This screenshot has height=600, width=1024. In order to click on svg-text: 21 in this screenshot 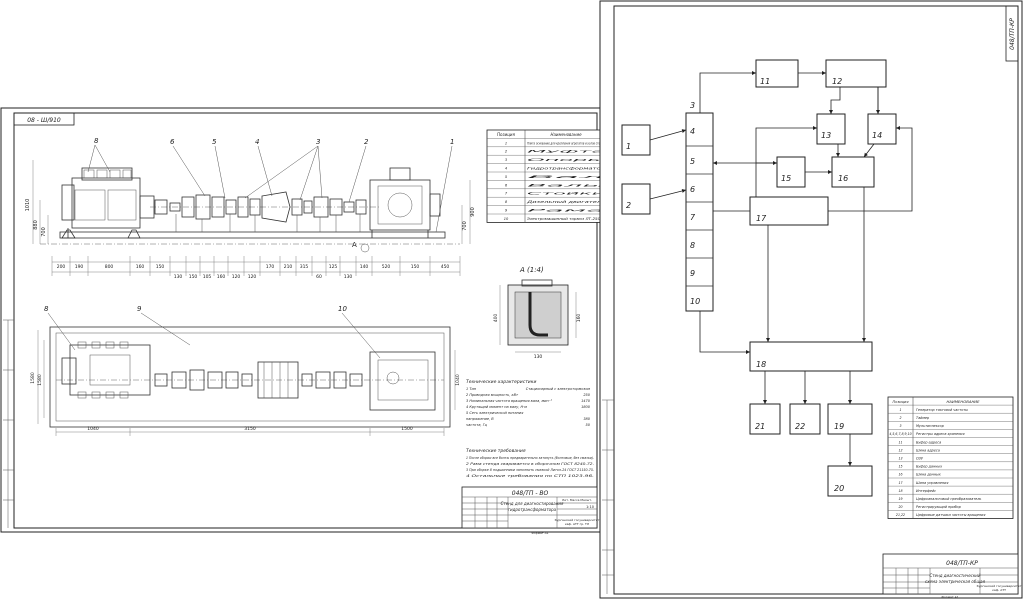, I will do `click(760, 426)`.